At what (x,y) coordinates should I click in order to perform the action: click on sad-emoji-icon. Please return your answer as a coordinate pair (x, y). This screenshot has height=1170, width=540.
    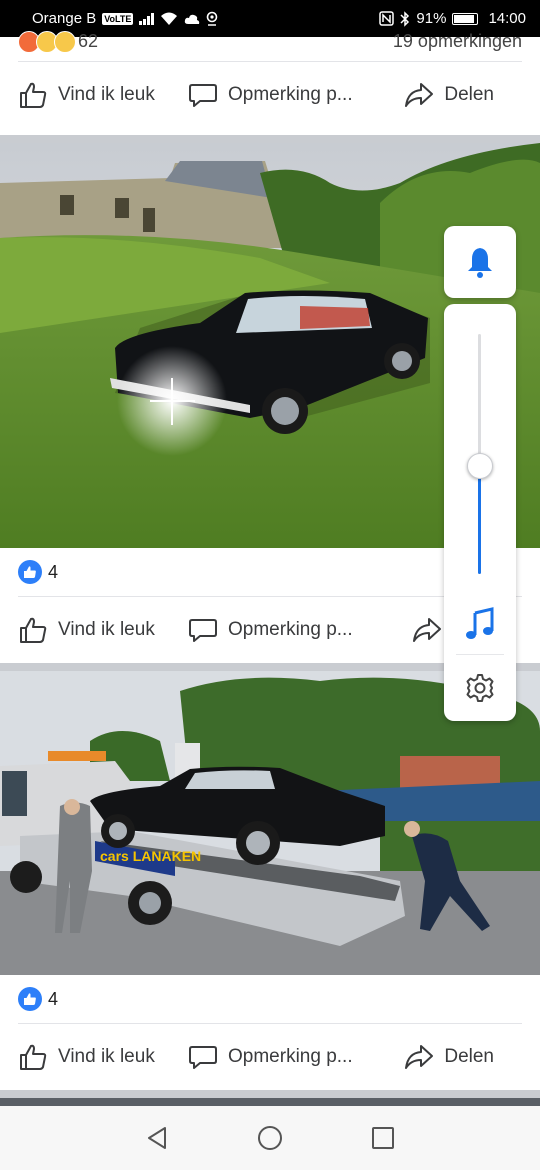
    Looking at the image, I should click on (65, 42).